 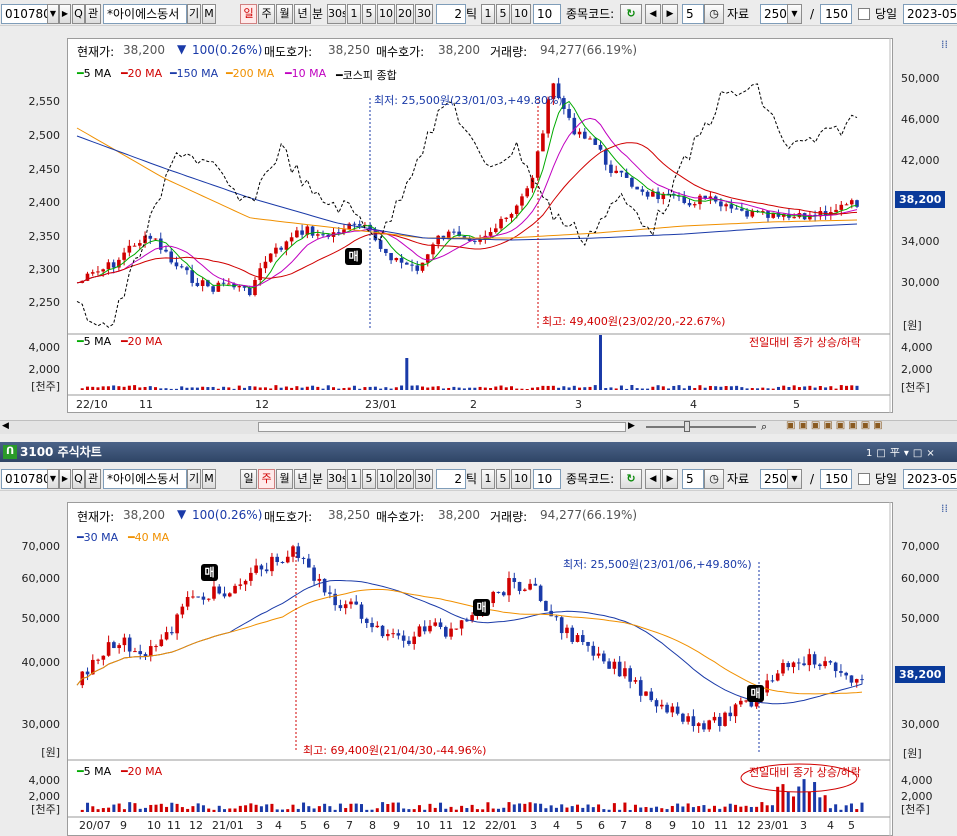 I want to click on tick-10-button: 10, so click(x=521, y=14).